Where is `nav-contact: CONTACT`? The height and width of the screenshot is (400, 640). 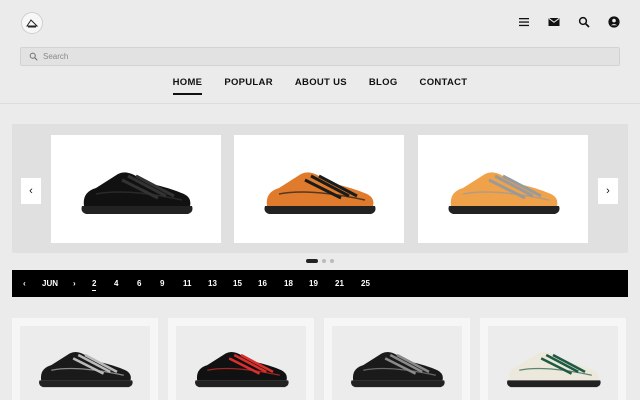 nav-contact: CONTACT is located at coordinates (444, 86).